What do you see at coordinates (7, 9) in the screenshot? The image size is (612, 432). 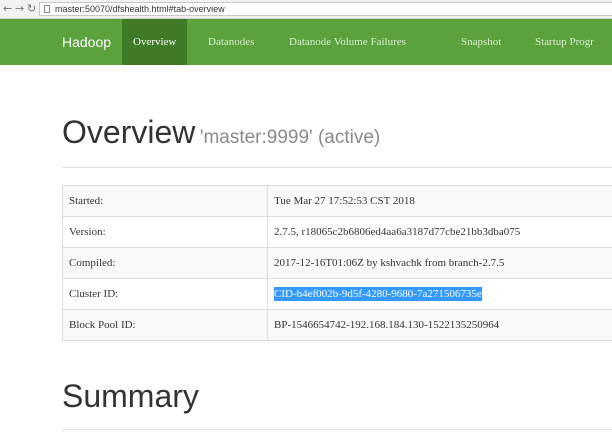 I see `back-arrow-icon: ←` at bounding box center [7, 9].